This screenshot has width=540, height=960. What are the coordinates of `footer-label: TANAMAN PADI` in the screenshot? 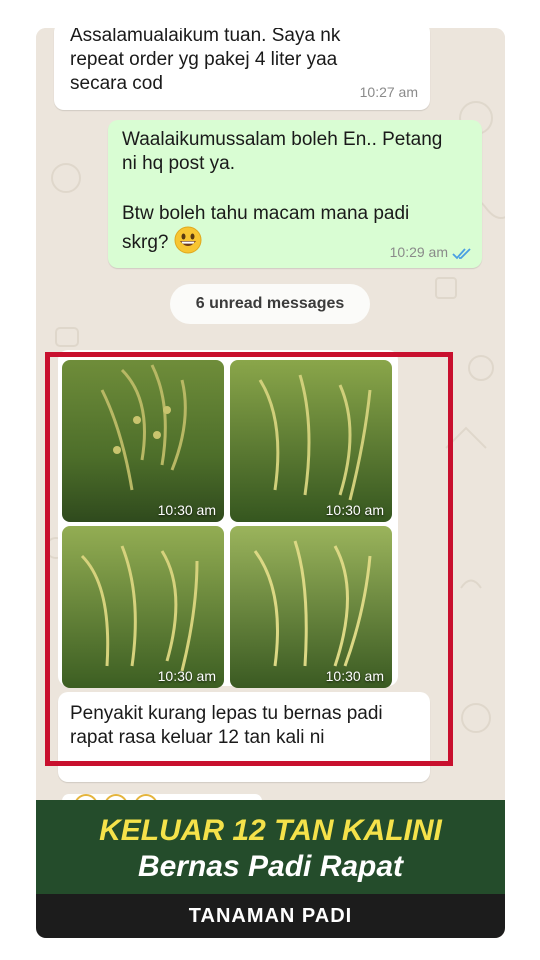 It's located at (270, 916).